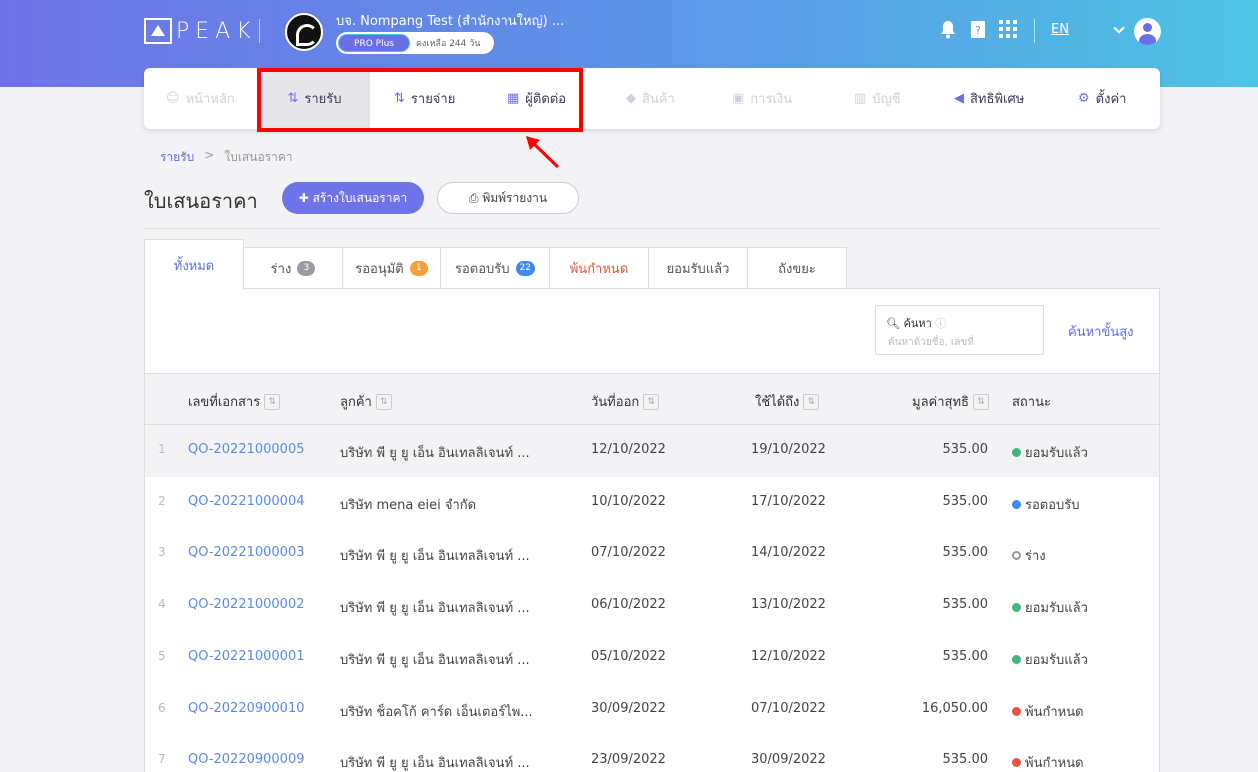 The height and width of the screenshot is (772, 1258). What do you see at coordinates (158, 31) in the screenshot?
I see `logo-mark-icon` at bounding box center [158, 31].